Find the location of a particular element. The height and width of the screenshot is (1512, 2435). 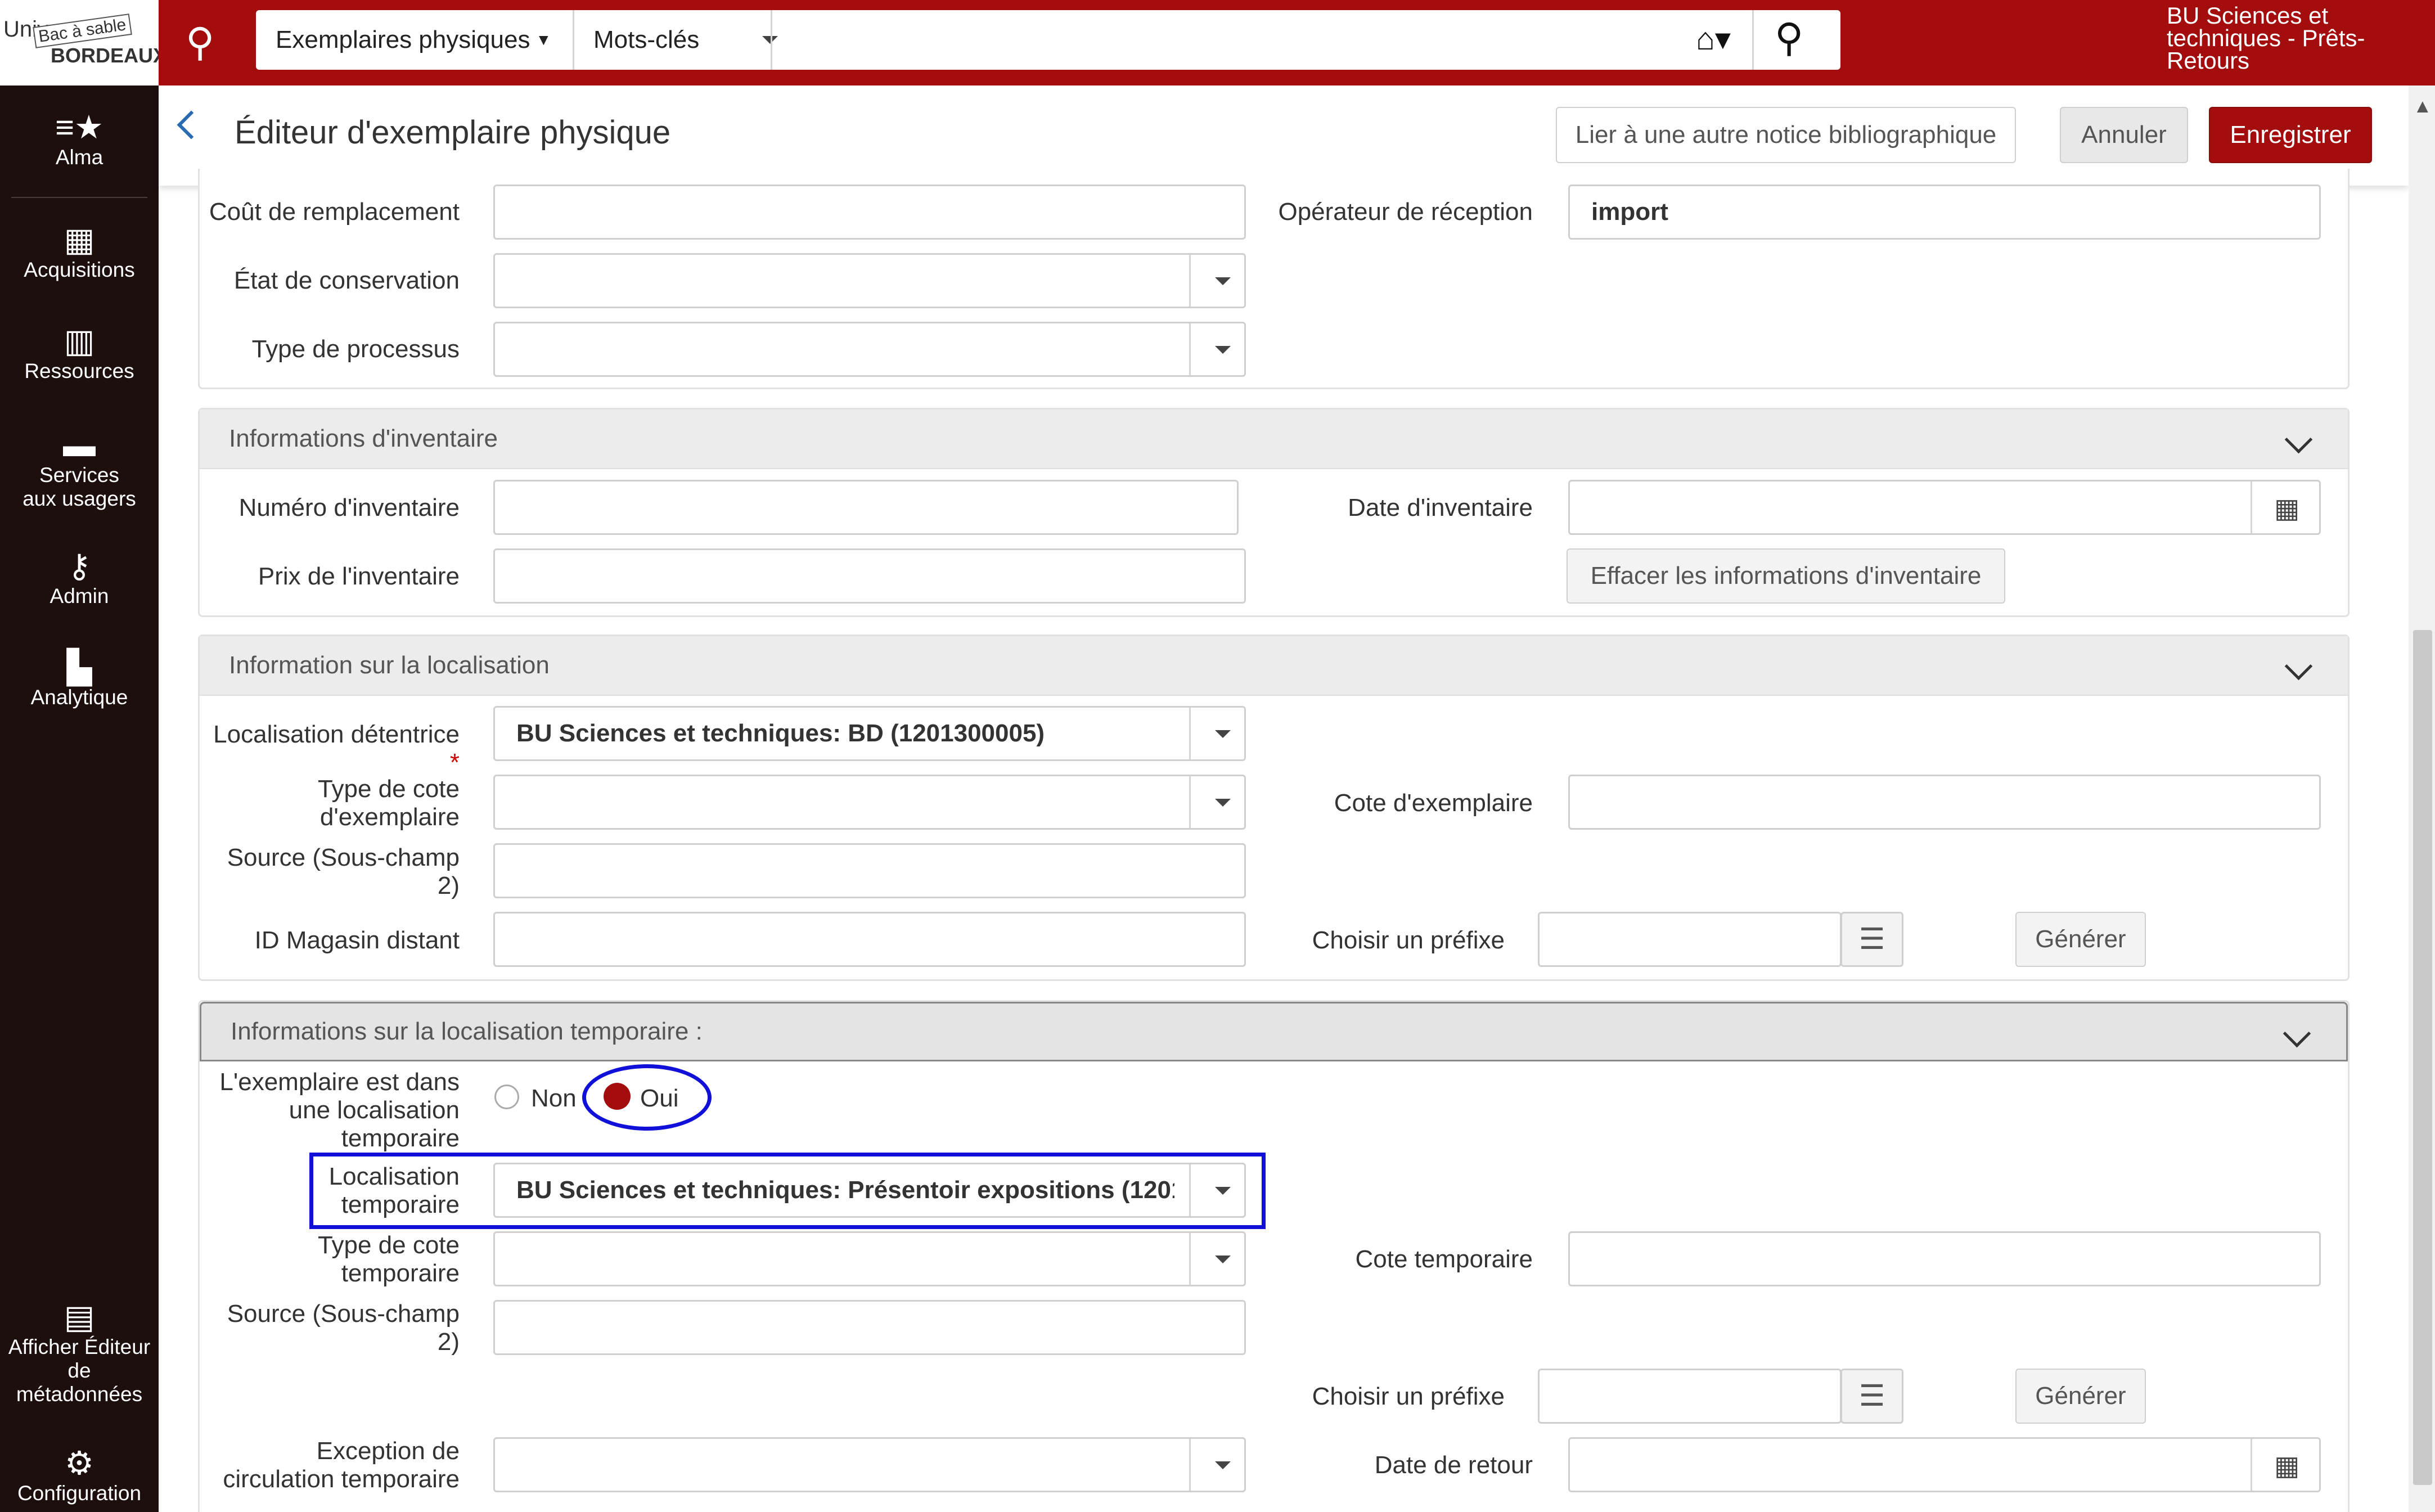

scrollbar-thumb is located at coordinates (2422, 1057).